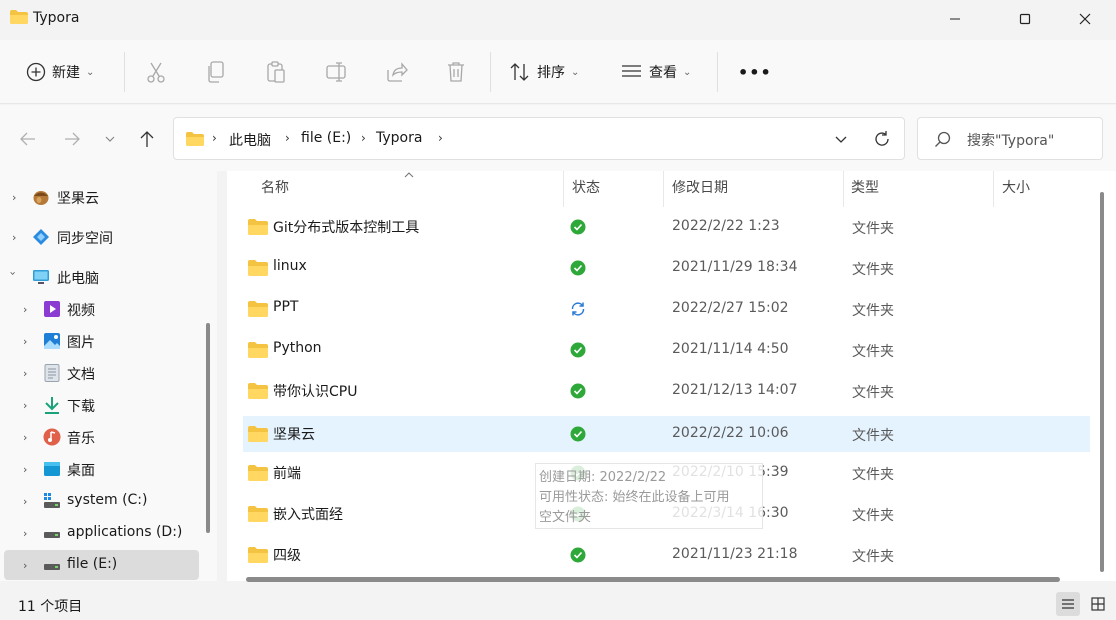 The height and width of the screenshot is (620, 1116). Describe the element at coordinates (544, 72) in the screenshot. I see `sort-button: 排序 ⌄` at that location.